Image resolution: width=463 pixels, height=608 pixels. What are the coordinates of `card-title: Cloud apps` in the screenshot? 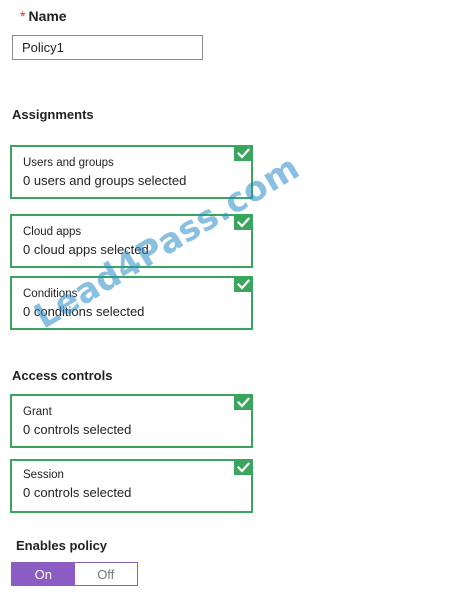 It's located at (52, 232).